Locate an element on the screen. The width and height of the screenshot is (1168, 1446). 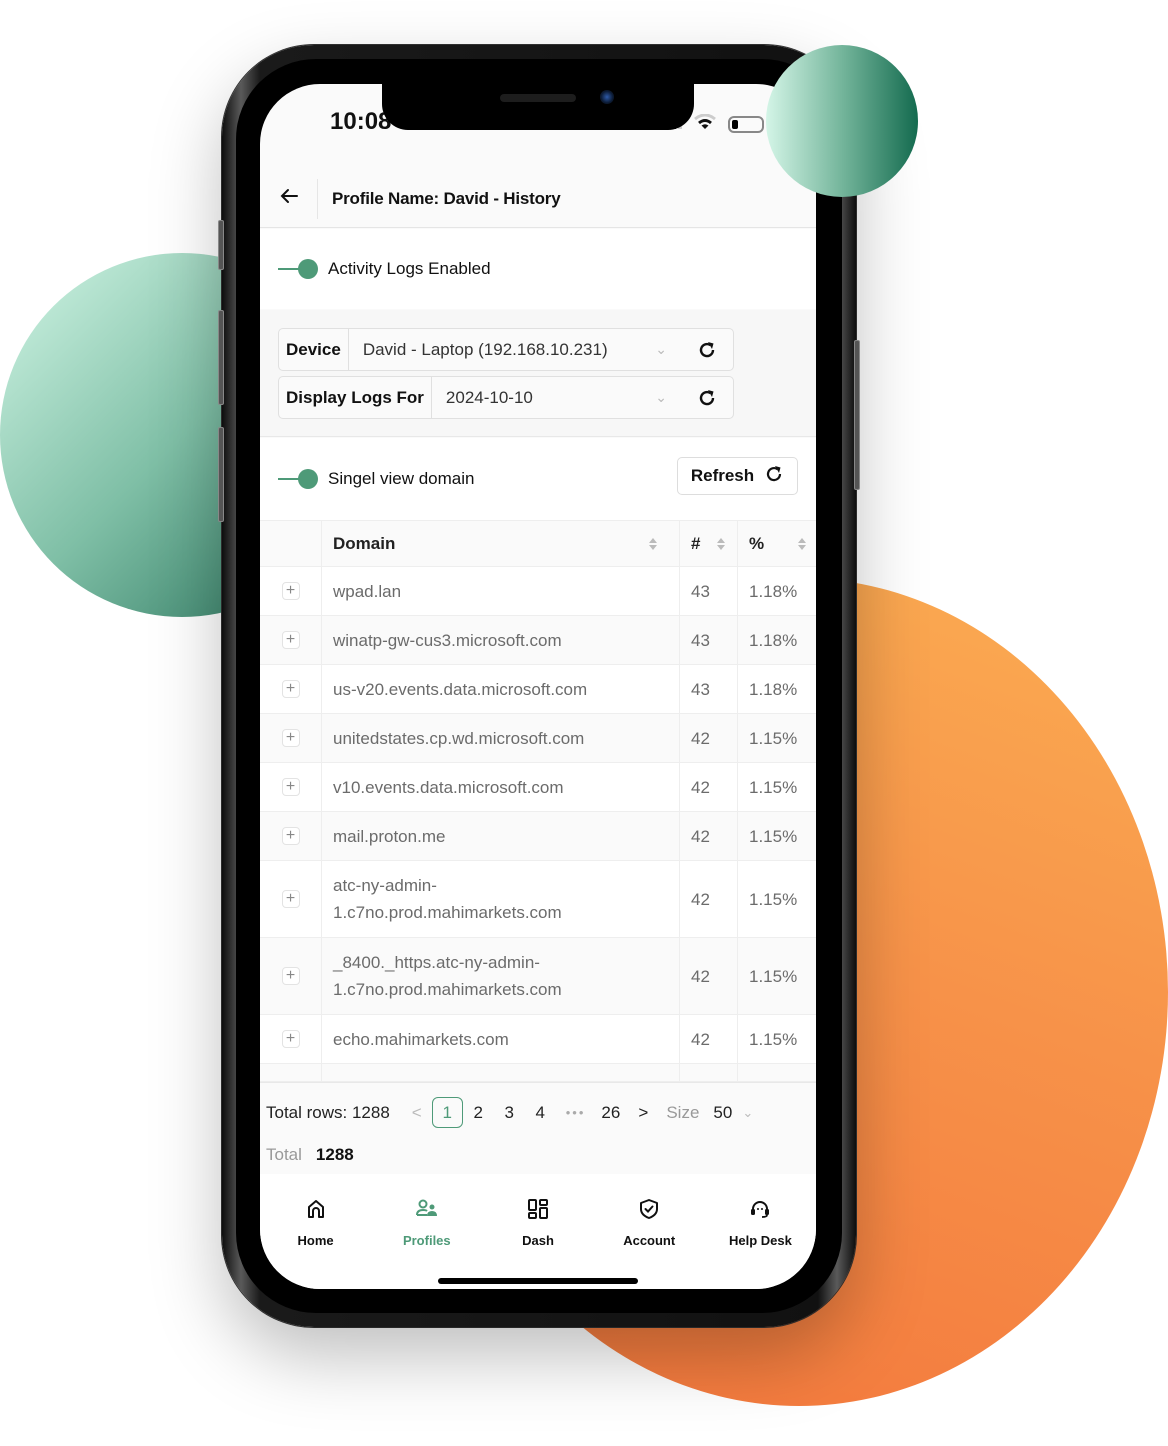
nav-item-profiles: Profiles is located at coordinates (426, 1231).